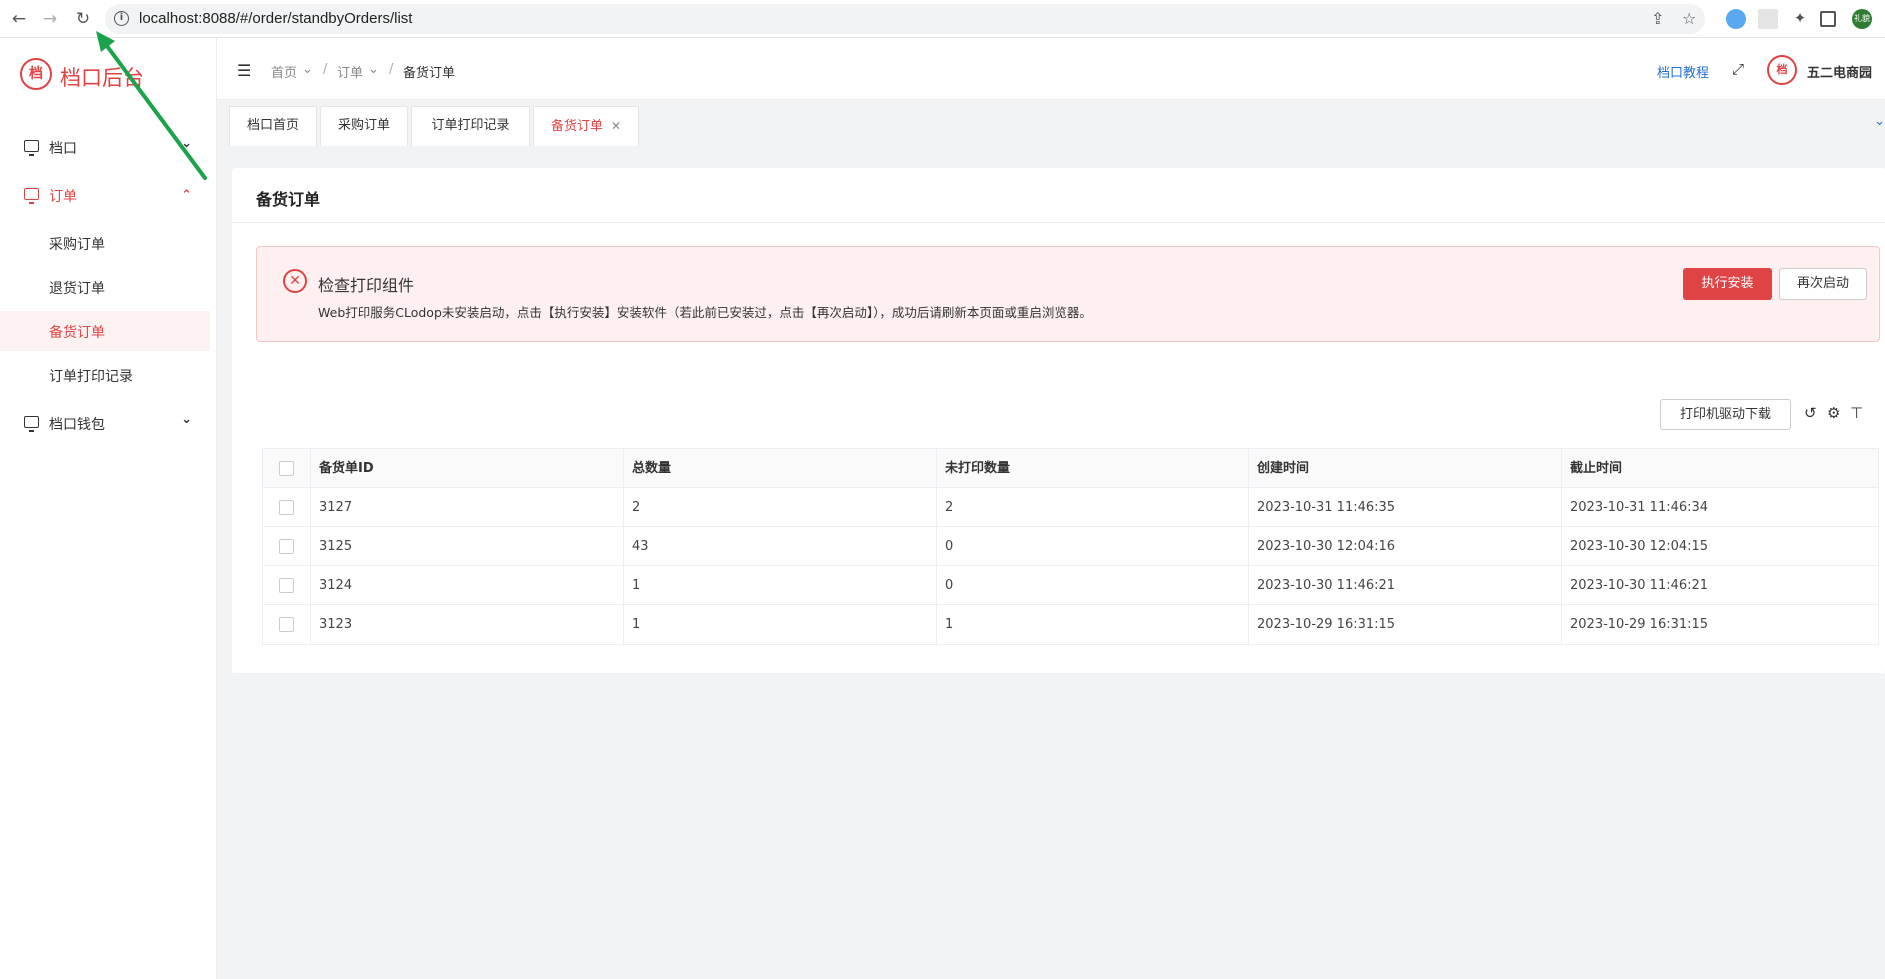 This screenshot has height=979, width=1885. Describe the element at coordinates (1810, 413) in the screenshot. I see `refresh-icon: ↺` at that location.